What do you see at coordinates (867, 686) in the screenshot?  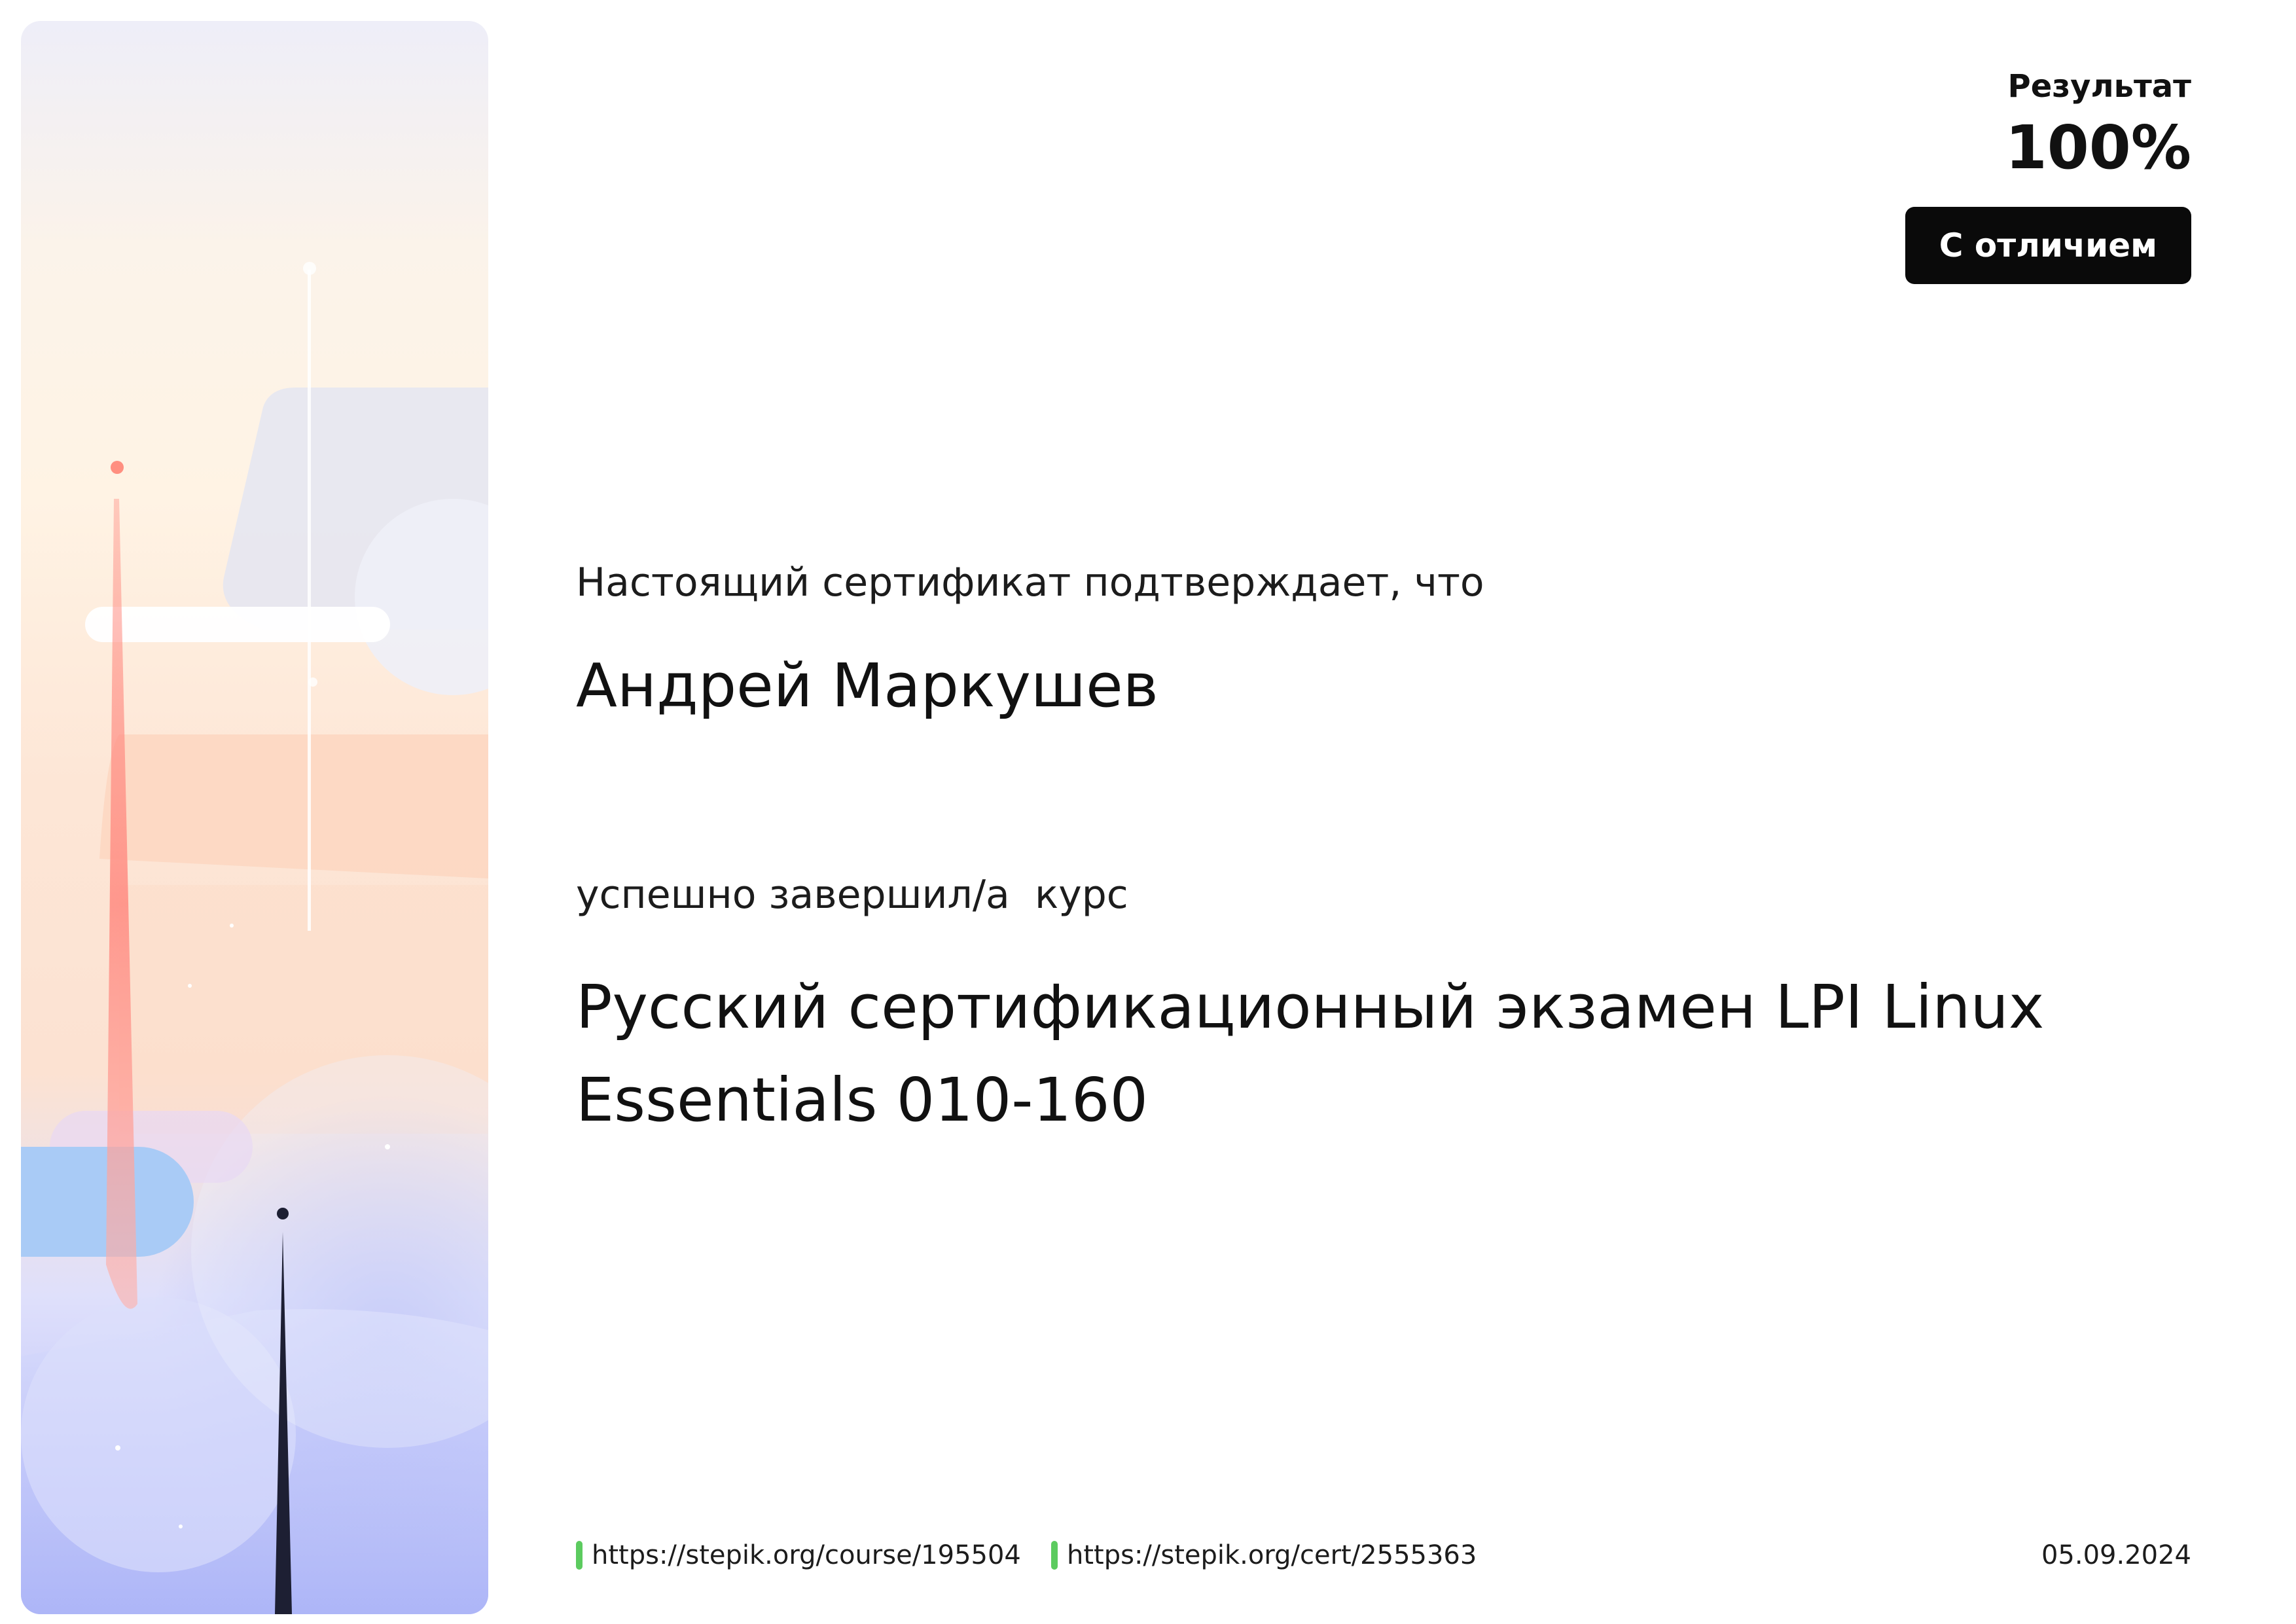 I see `recipient-name: Андрей Маркушев` at bounding box center [867, 686].